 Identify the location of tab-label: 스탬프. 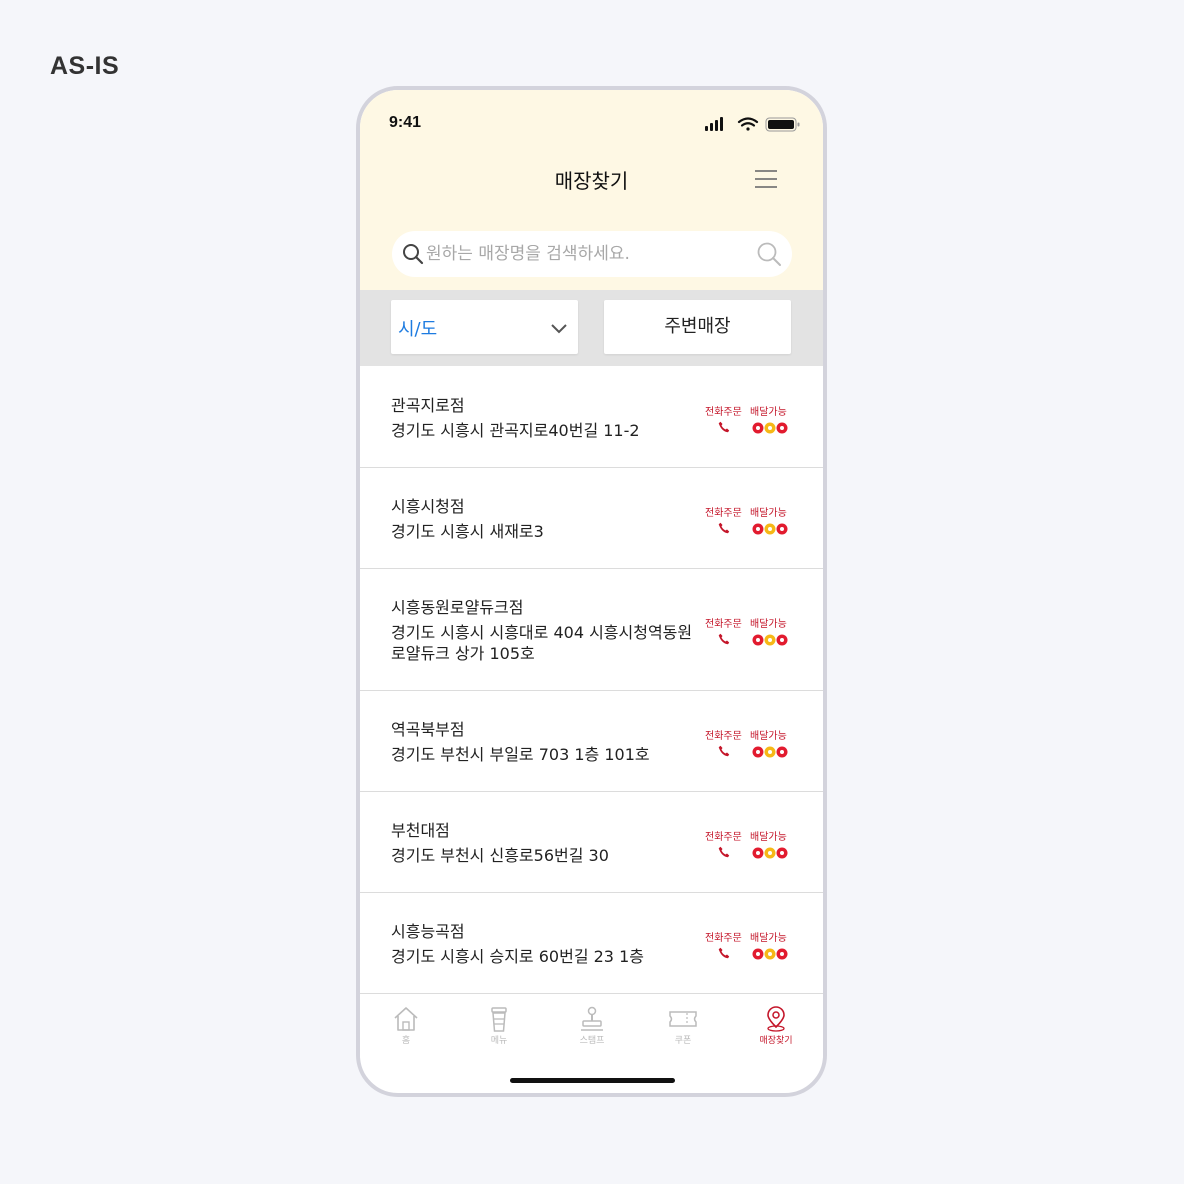
(592, 1041).